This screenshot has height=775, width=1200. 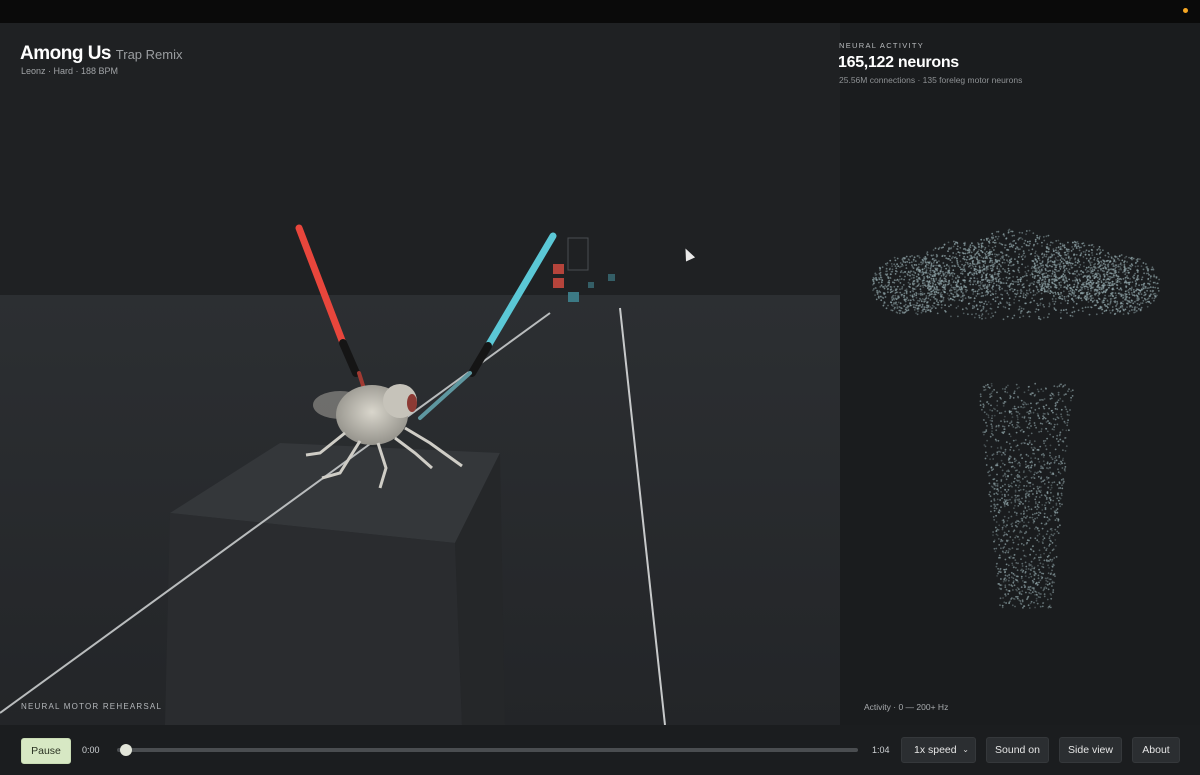 What do you see at coordinates (66, 53) in the screenshot?
I see `song-title-text: Among Us` at bounding box center [66, 53].